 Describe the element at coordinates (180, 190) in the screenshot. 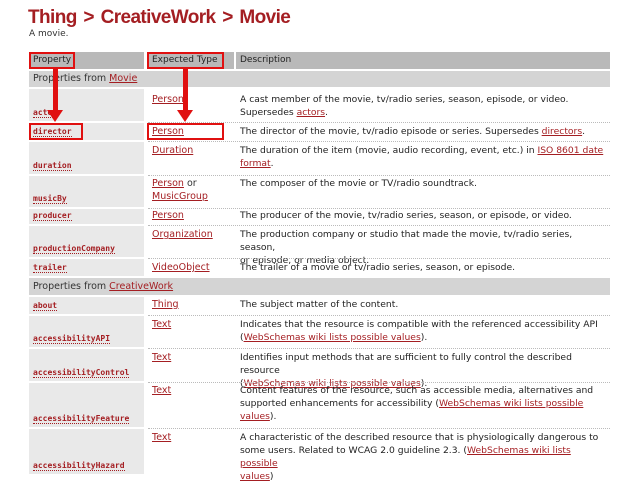

I see `expected-type: Person or MusicGroup` at that location.